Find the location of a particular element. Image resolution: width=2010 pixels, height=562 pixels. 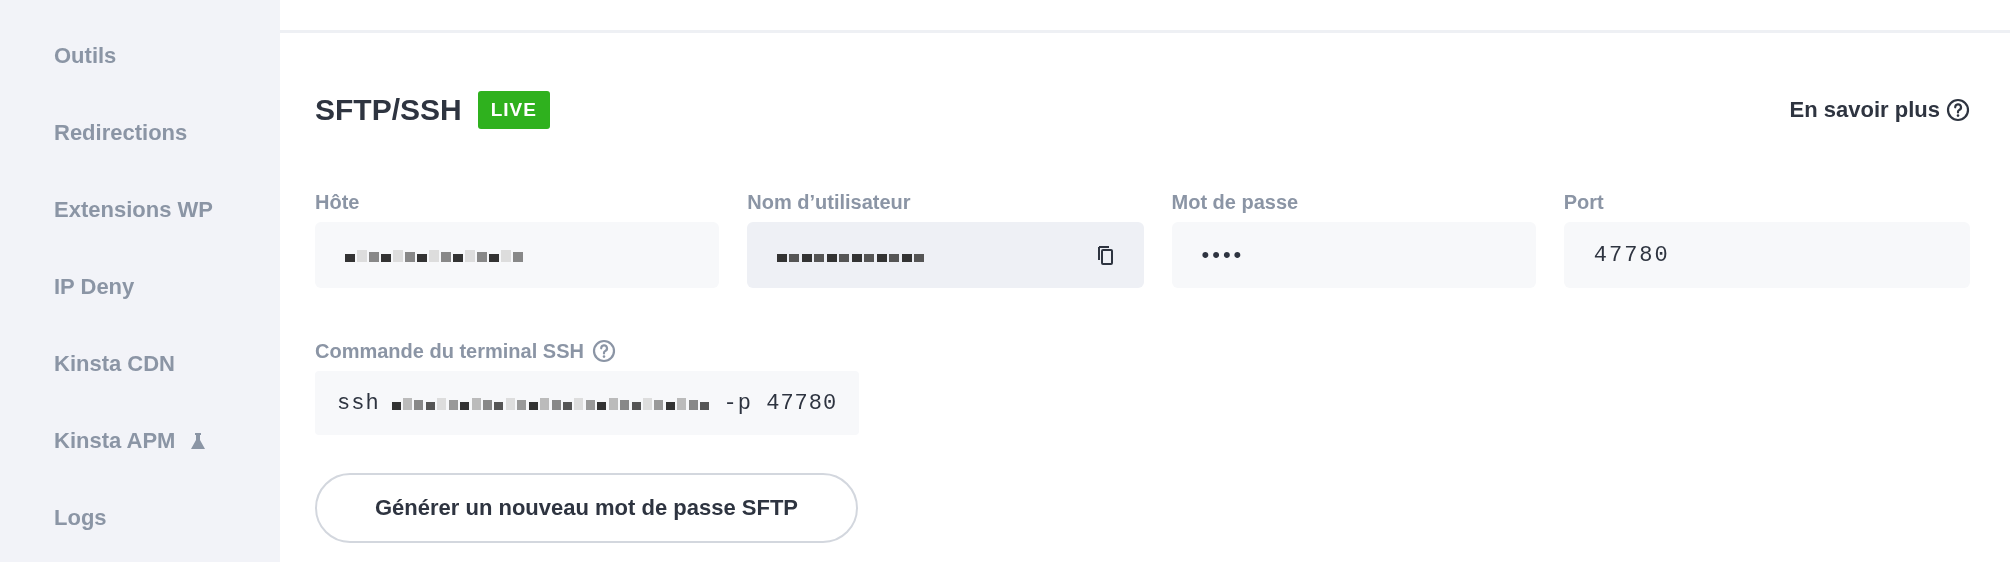

sidebar-item: Extensions WP is located at coordinates (133, 209).